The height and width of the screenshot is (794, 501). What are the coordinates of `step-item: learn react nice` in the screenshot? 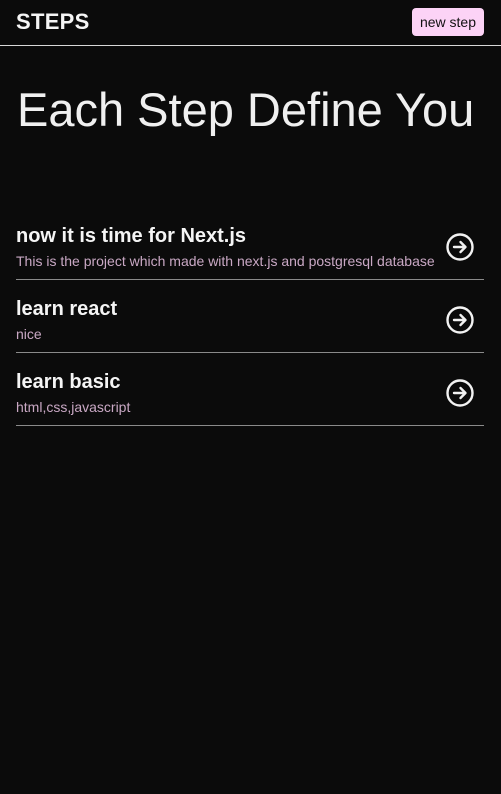 It's located at (250, 316).